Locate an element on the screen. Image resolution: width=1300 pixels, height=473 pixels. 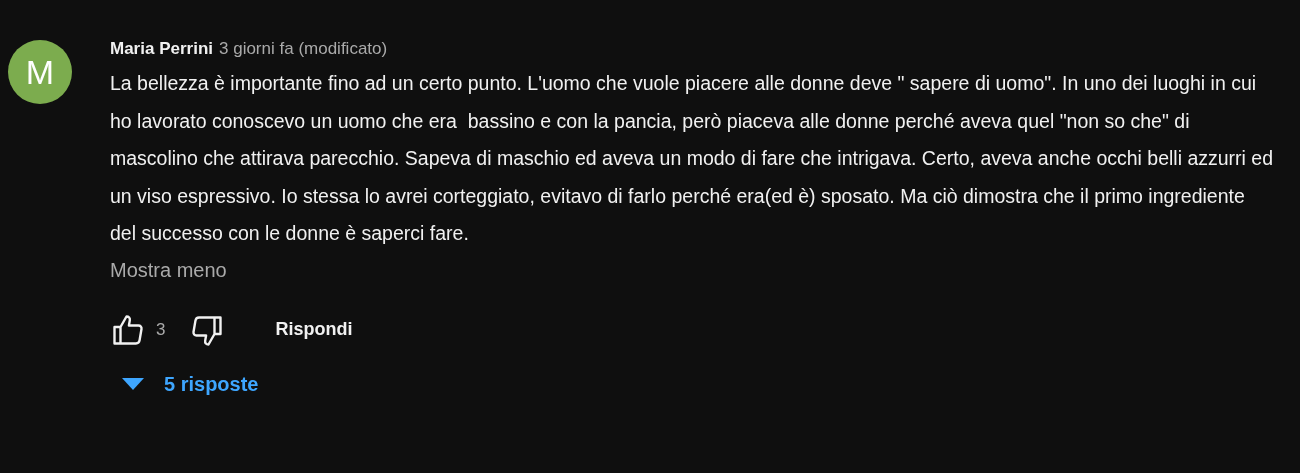
show-less-link: Mostra meno is located at coordinates (168, 270).